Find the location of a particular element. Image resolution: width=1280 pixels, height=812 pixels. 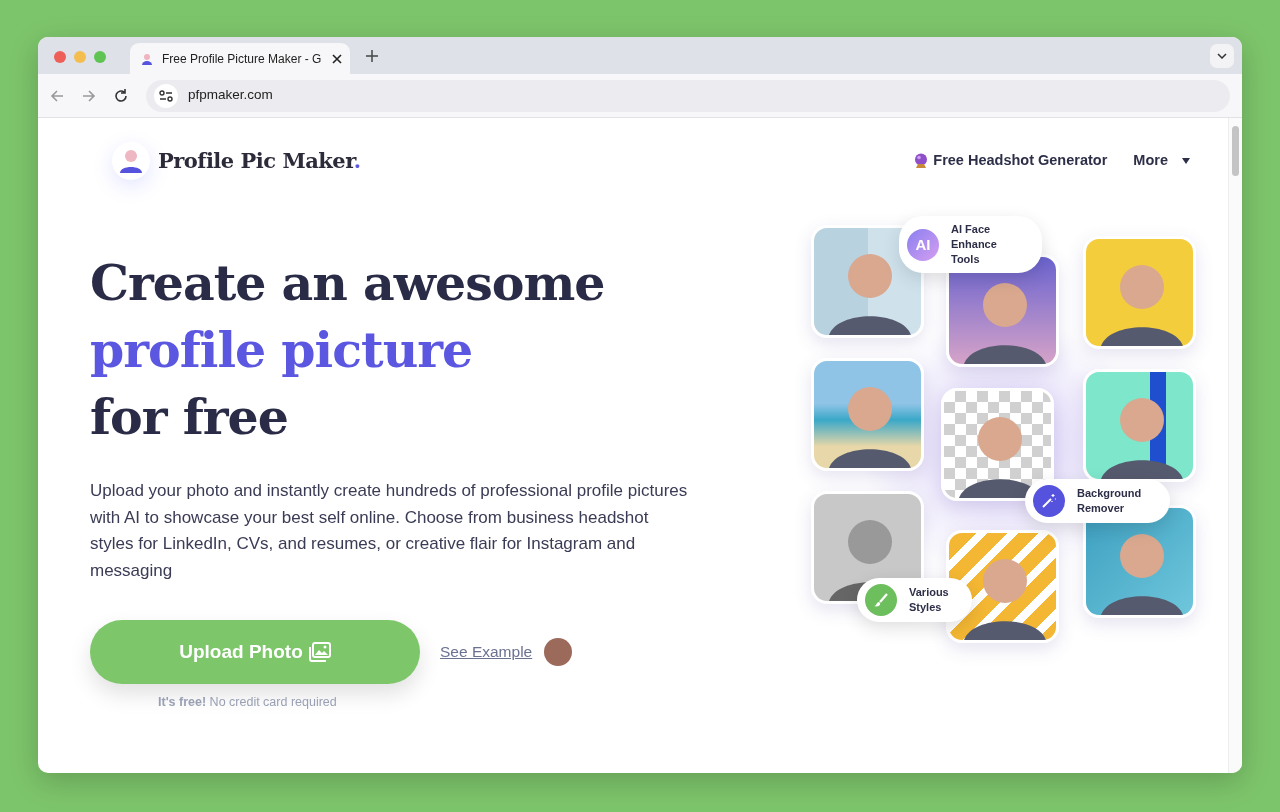

browser-tab: Free Profile Picture Maker - G is located at coordinates (240, 58).